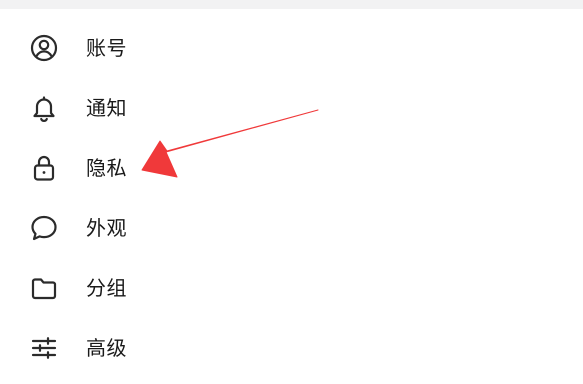 The height and width of the screenshot is (384, 583). What do you see at coordinates (44, 288) in the screenshot?
I see `folder-icon` at bounding box center [44, 288].